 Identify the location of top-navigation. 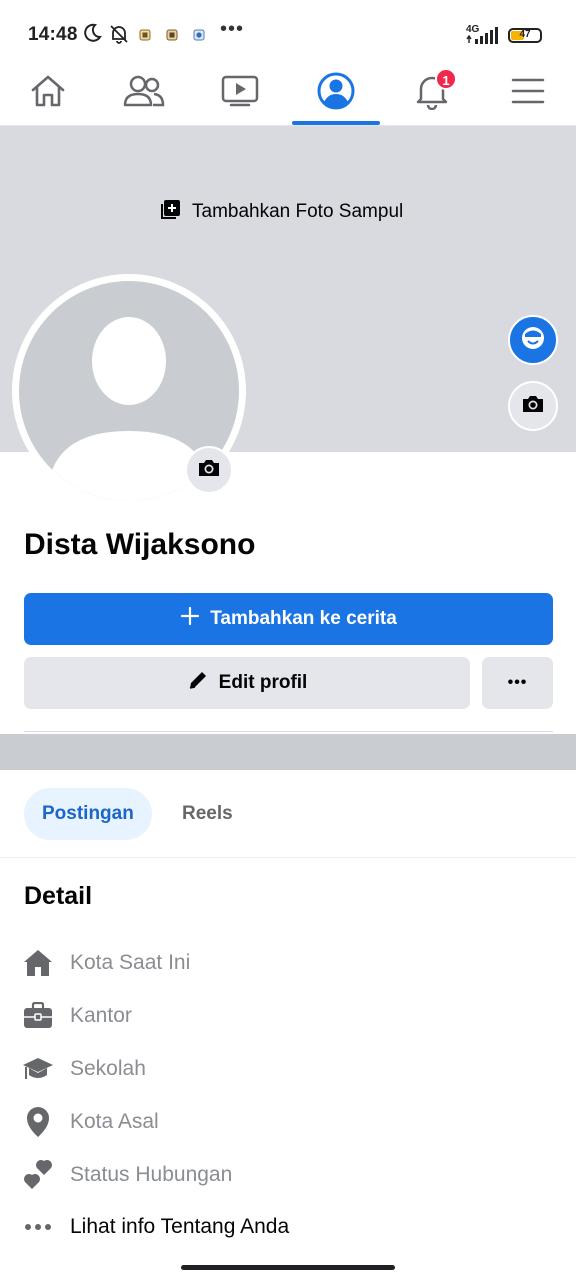
(288, 94).